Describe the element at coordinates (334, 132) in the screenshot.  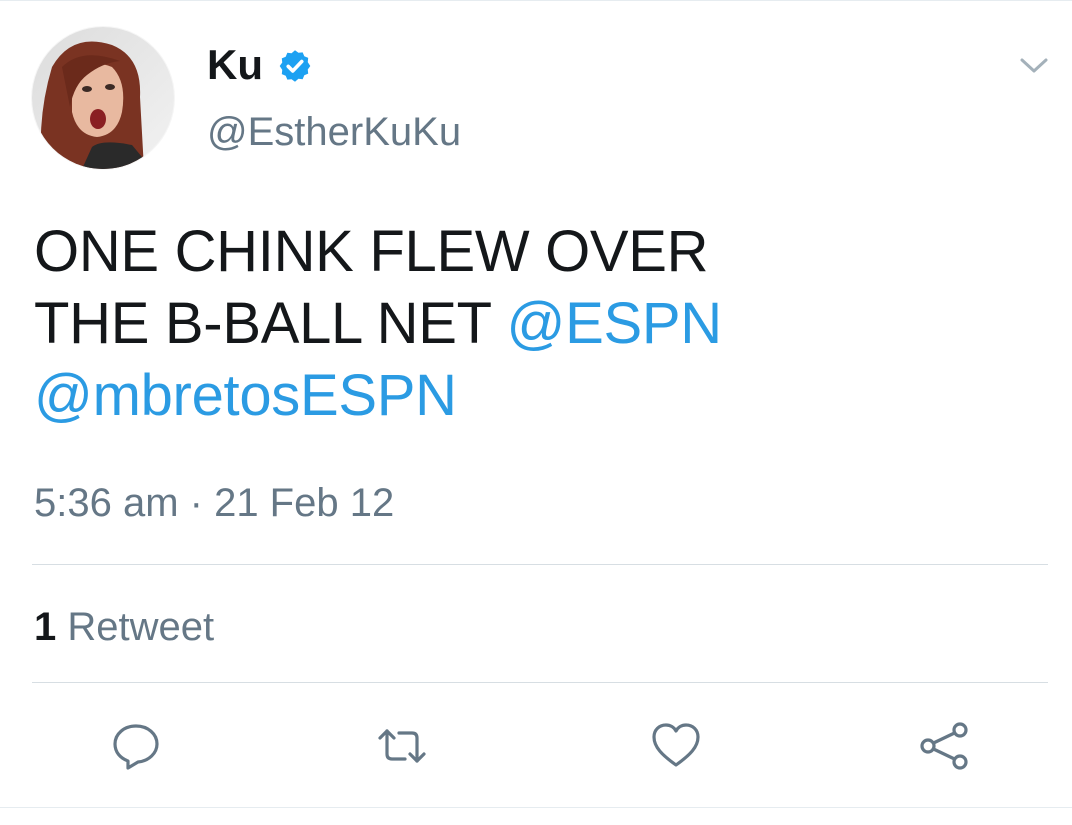
I see `user-handle: @EstherKuKu` at that location.